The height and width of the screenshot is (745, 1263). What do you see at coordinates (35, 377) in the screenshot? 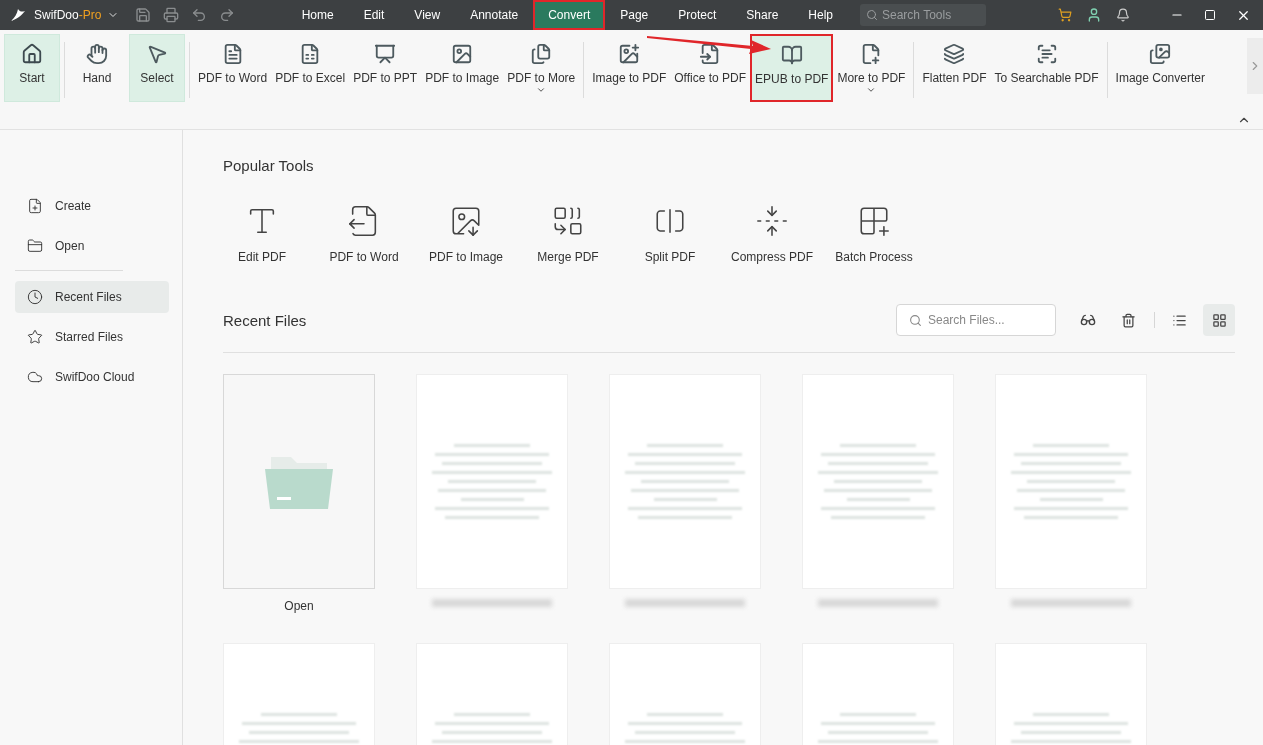
I see `cloud-icon` at bounding box center [35, 377].